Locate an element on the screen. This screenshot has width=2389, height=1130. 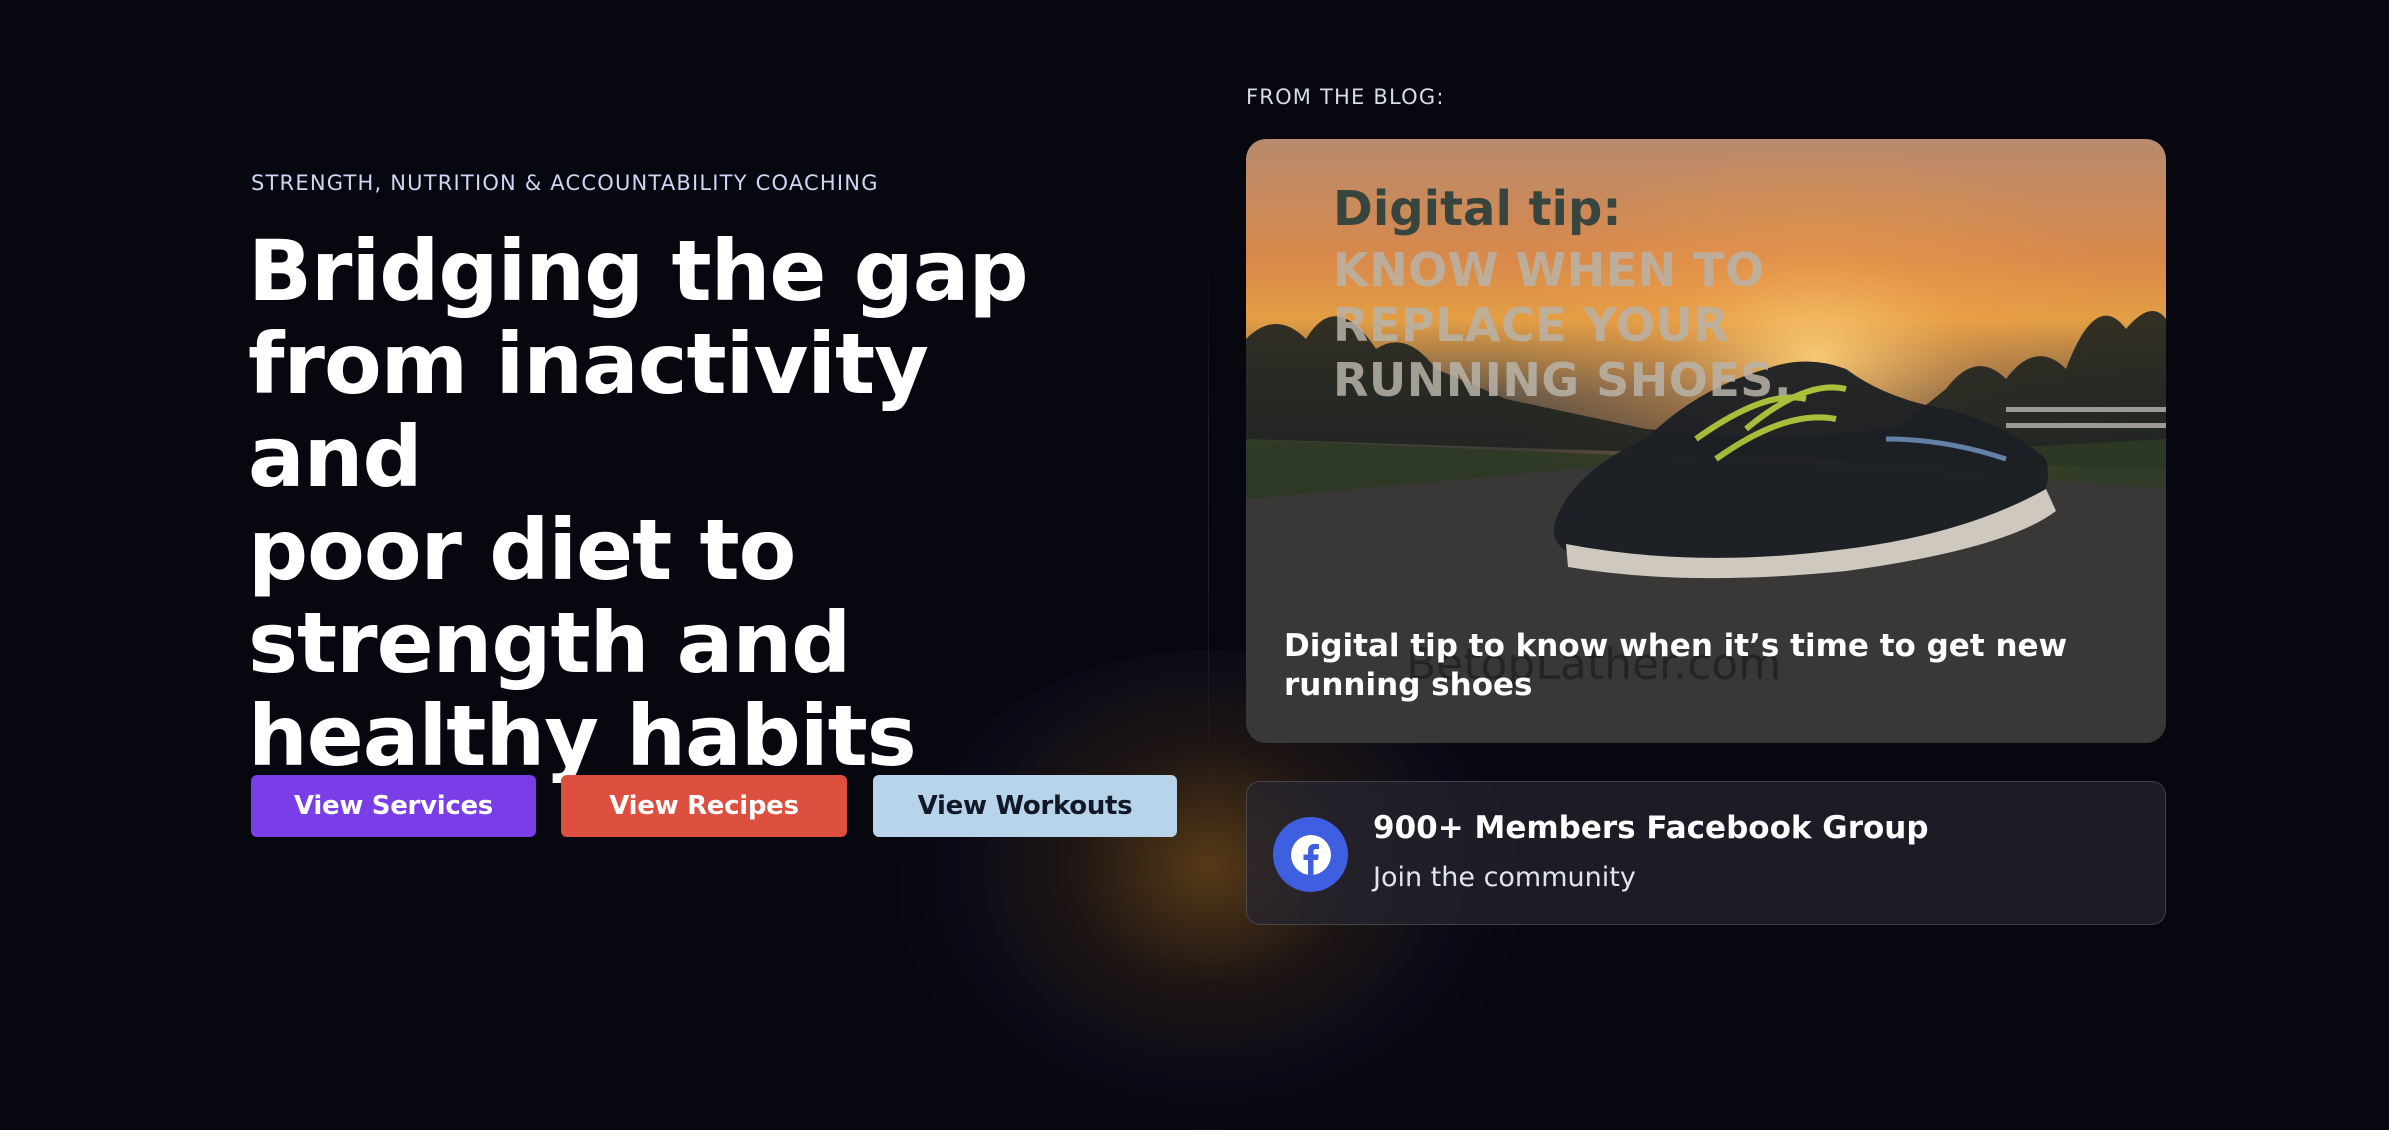
image-overlay-text: KNOW WHEN TO REPLACE YOUR RUNNING SHOES. is located at coordinates (1562, 325).